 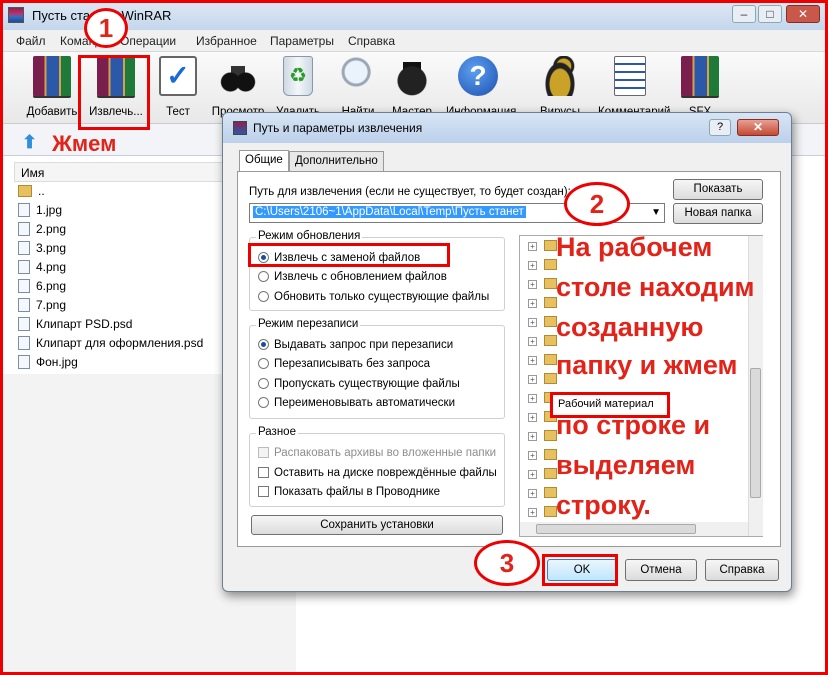 What do you see at coordinates (110, 345) in the screenshot?
I see `list-item: Клипарт для оформления.psd` at bounding box center [110, 345].